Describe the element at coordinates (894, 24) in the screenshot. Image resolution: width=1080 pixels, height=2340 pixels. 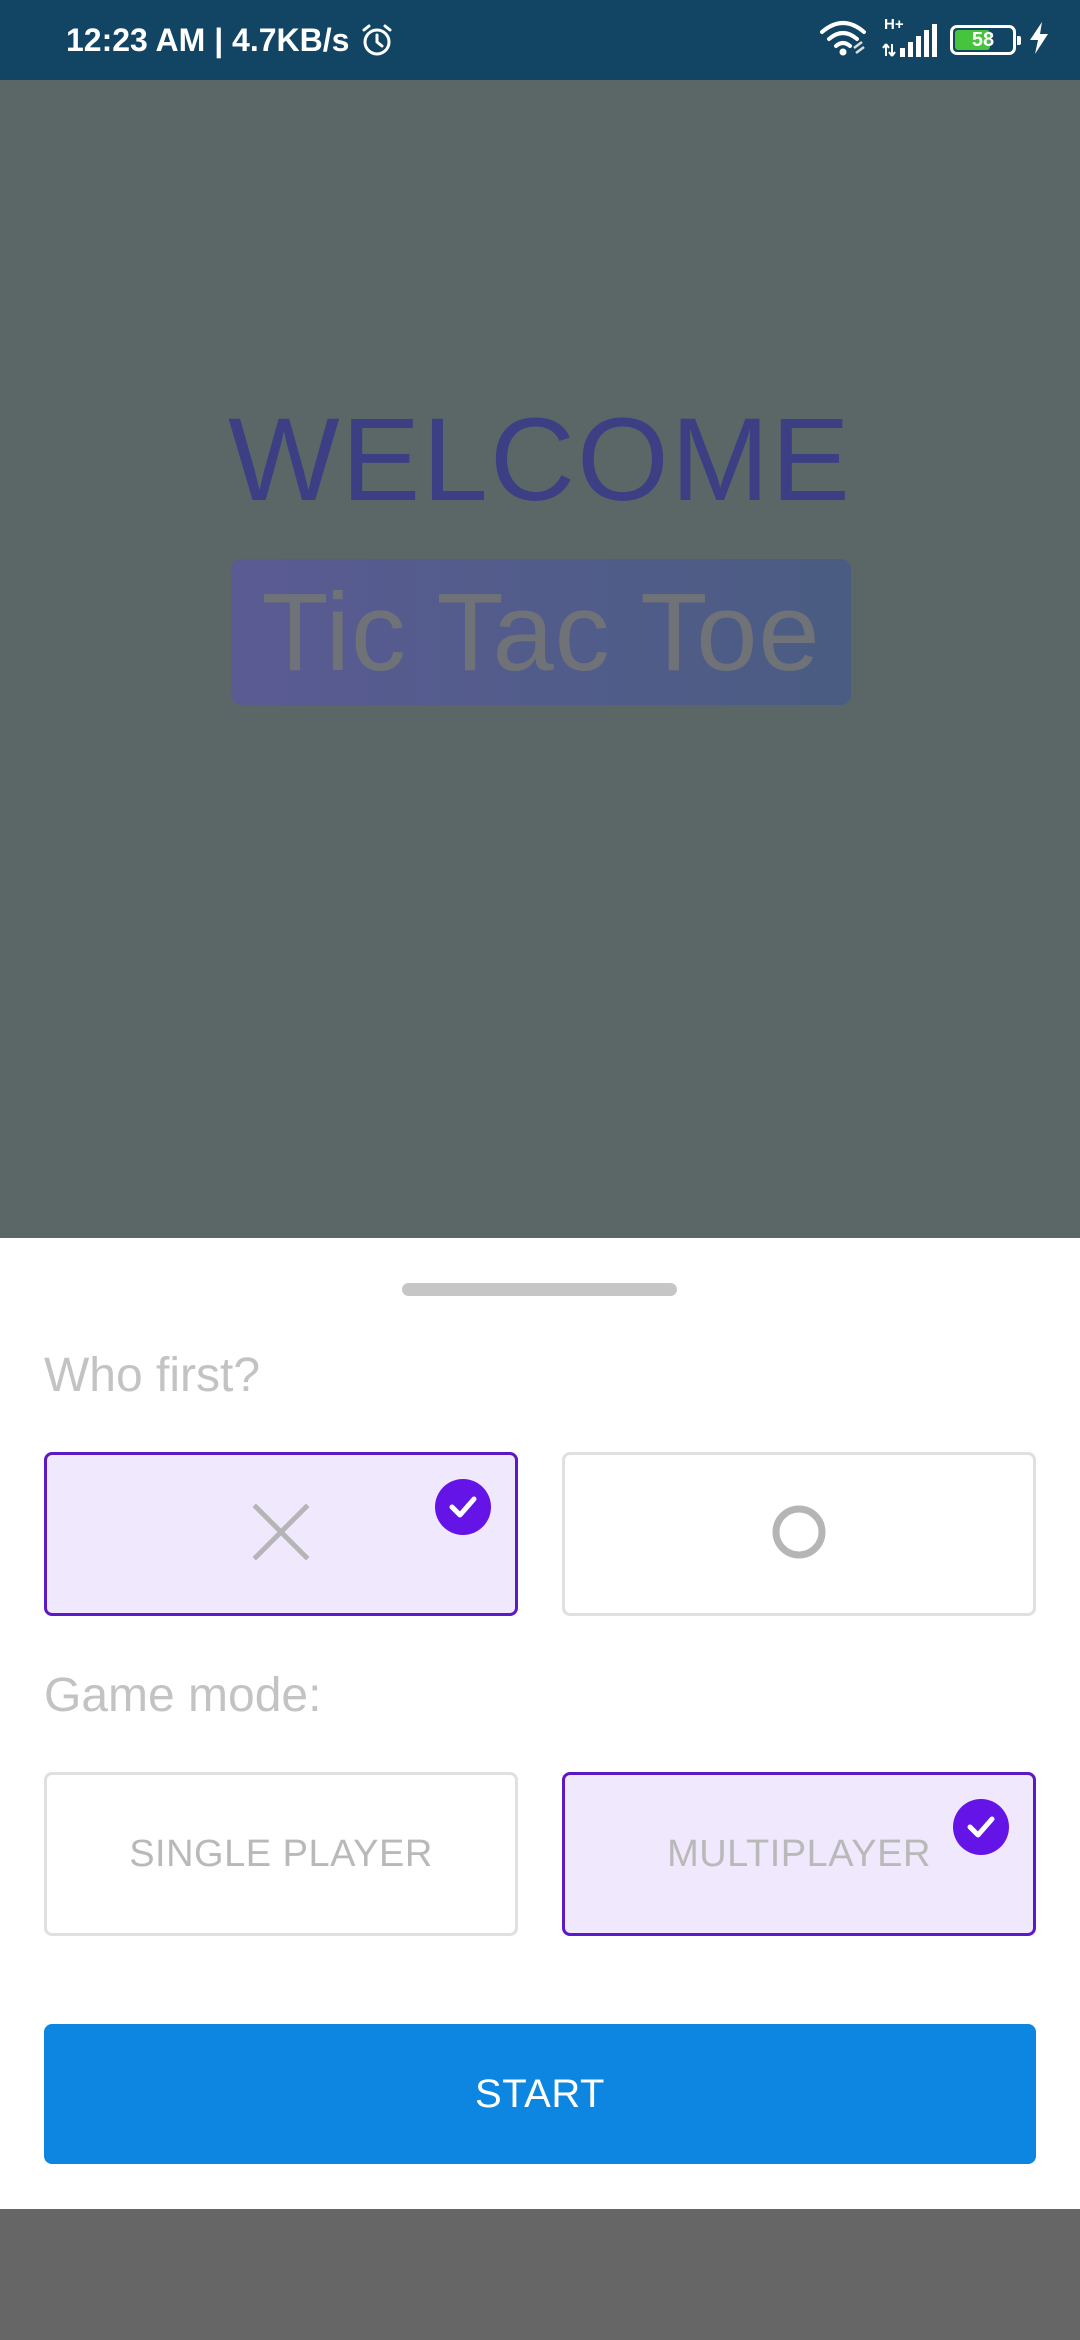
I see `network-type-label: H+` at that location.